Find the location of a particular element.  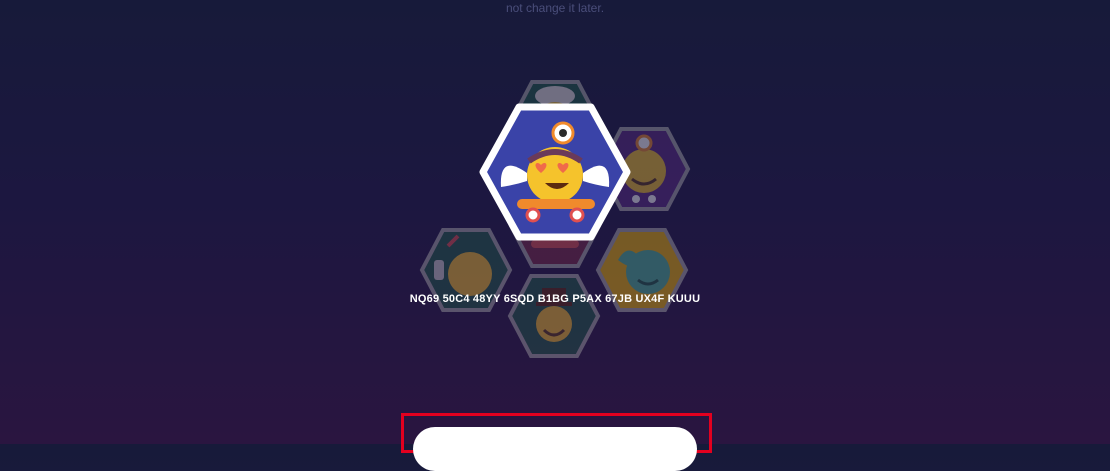

continue-button is located at coordinates (555, 449).